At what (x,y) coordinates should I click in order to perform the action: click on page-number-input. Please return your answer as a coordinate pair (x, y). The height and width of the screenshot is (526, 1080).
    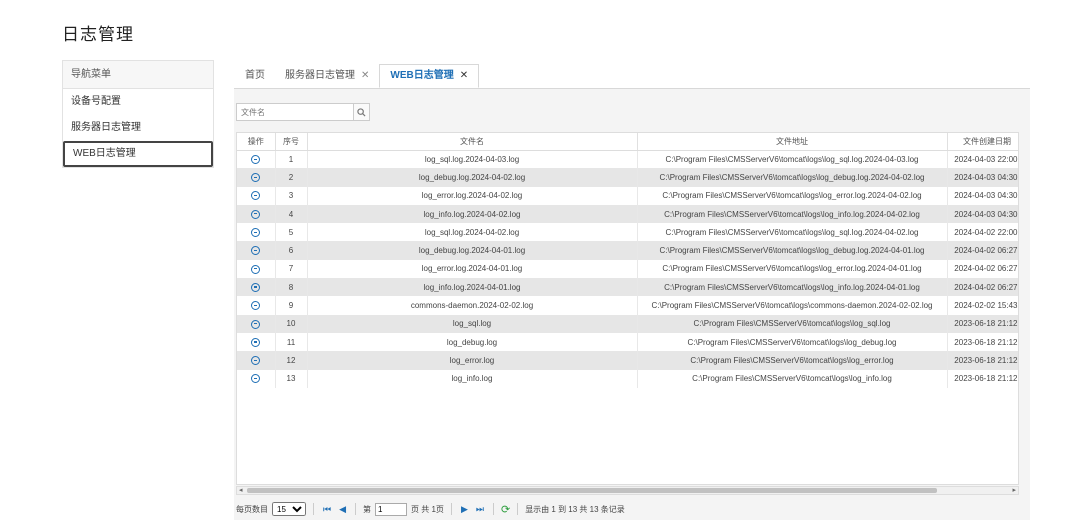
    Looking at the image, I should click on (391, 509).